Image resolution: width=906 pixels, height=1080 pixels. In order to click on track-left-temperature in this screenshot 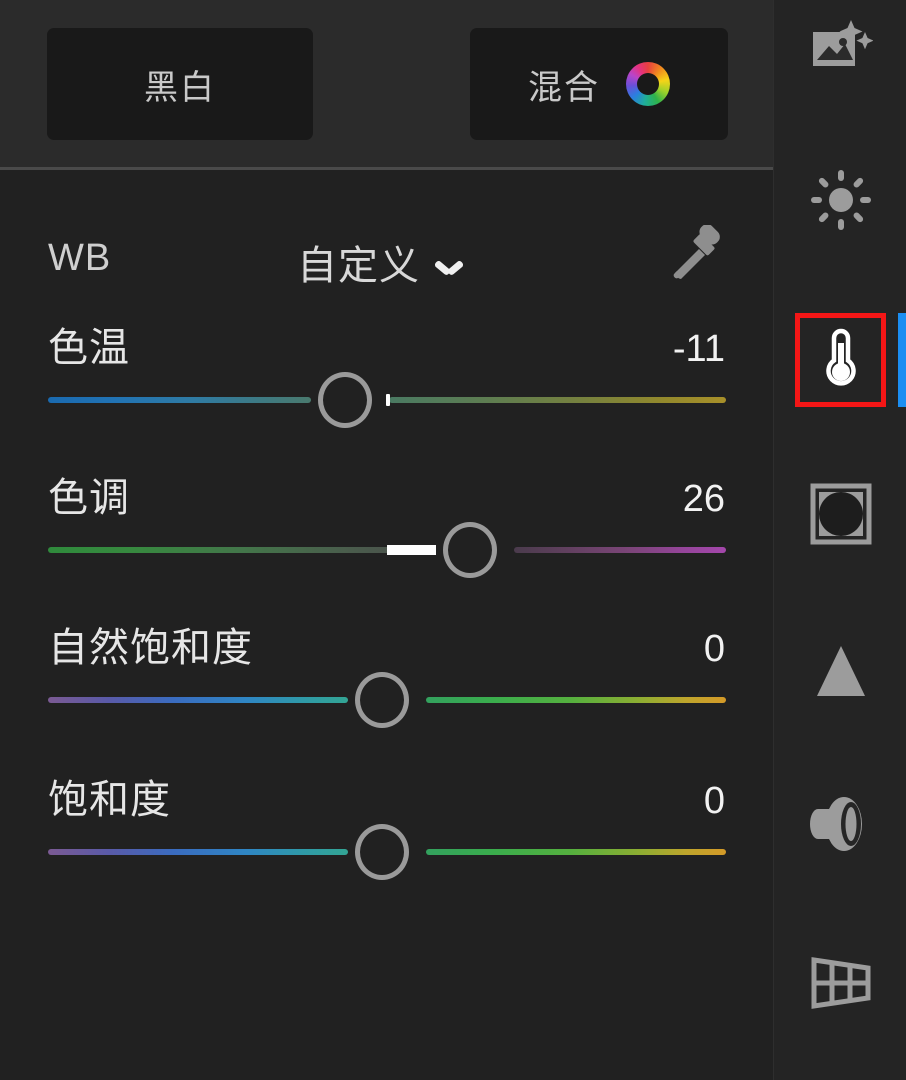, I will do `click(179, 400)`.